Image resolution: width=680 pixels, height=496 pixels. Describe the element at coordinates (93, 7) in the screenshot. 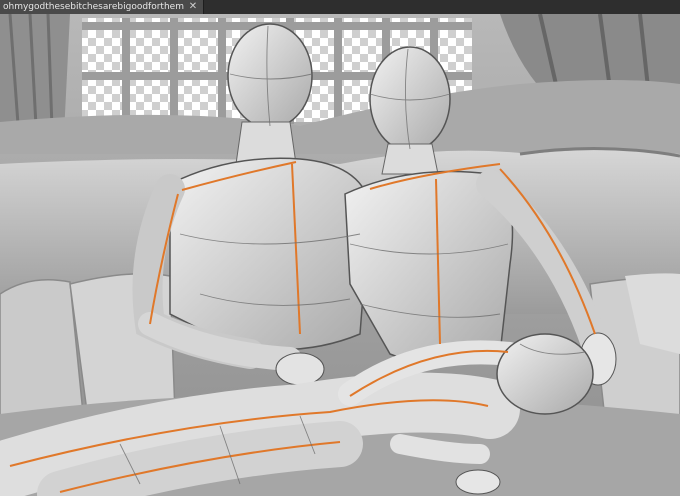

I see `document-tab-title: ohmygodthesebitchesarebigoodforthem` at that location.